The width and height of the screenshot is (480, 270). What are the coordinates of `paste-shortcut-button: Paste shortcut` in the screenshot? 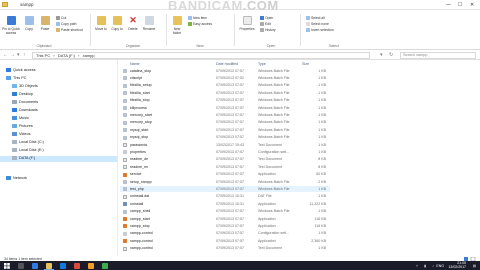 It's located at (69, 31).